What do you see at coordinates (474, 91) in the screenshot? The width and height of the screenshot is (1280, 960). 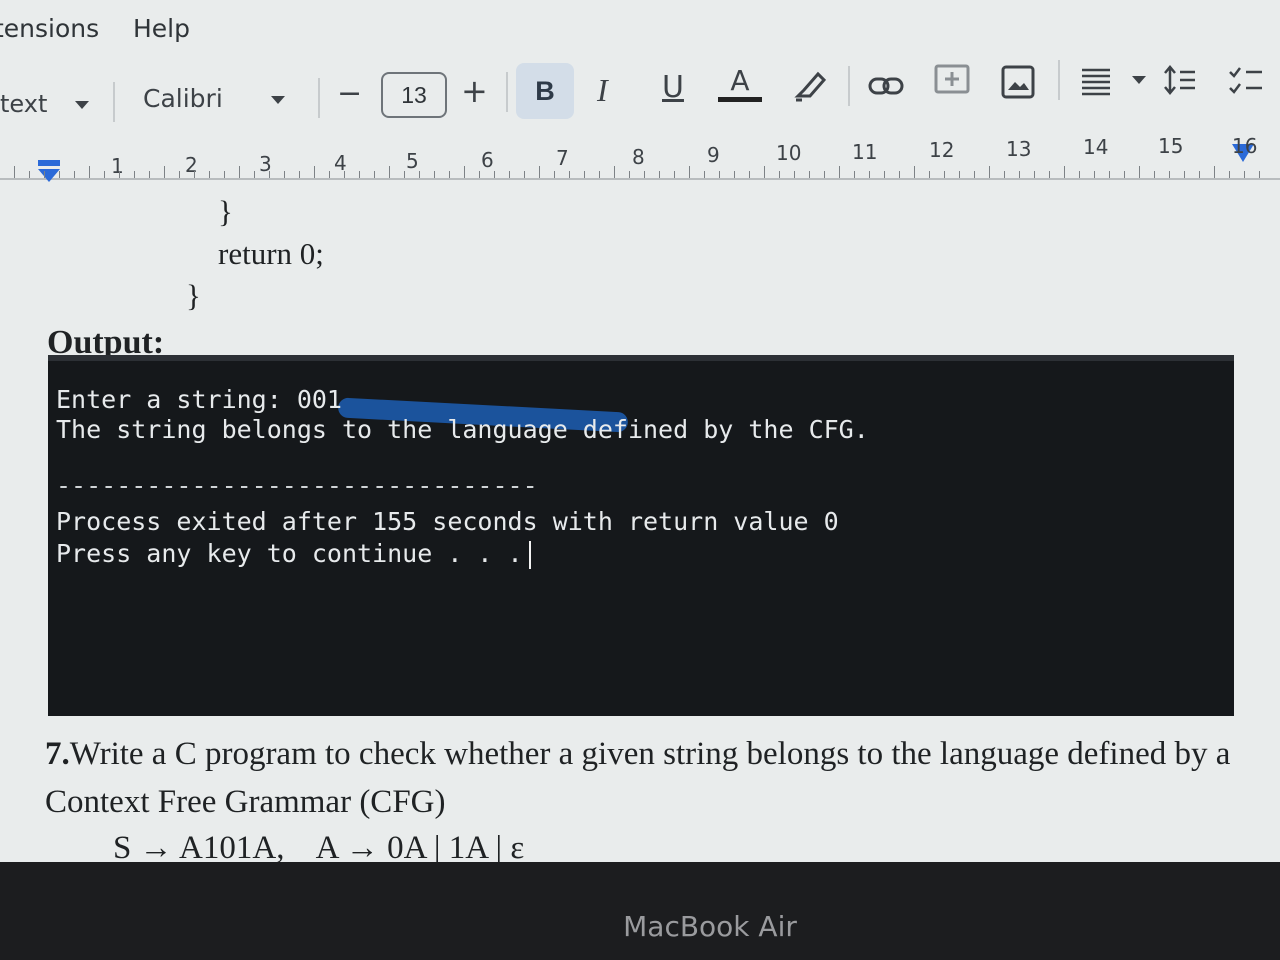 I see `increase-font-size-button: +` at bounding box center [474, 91].